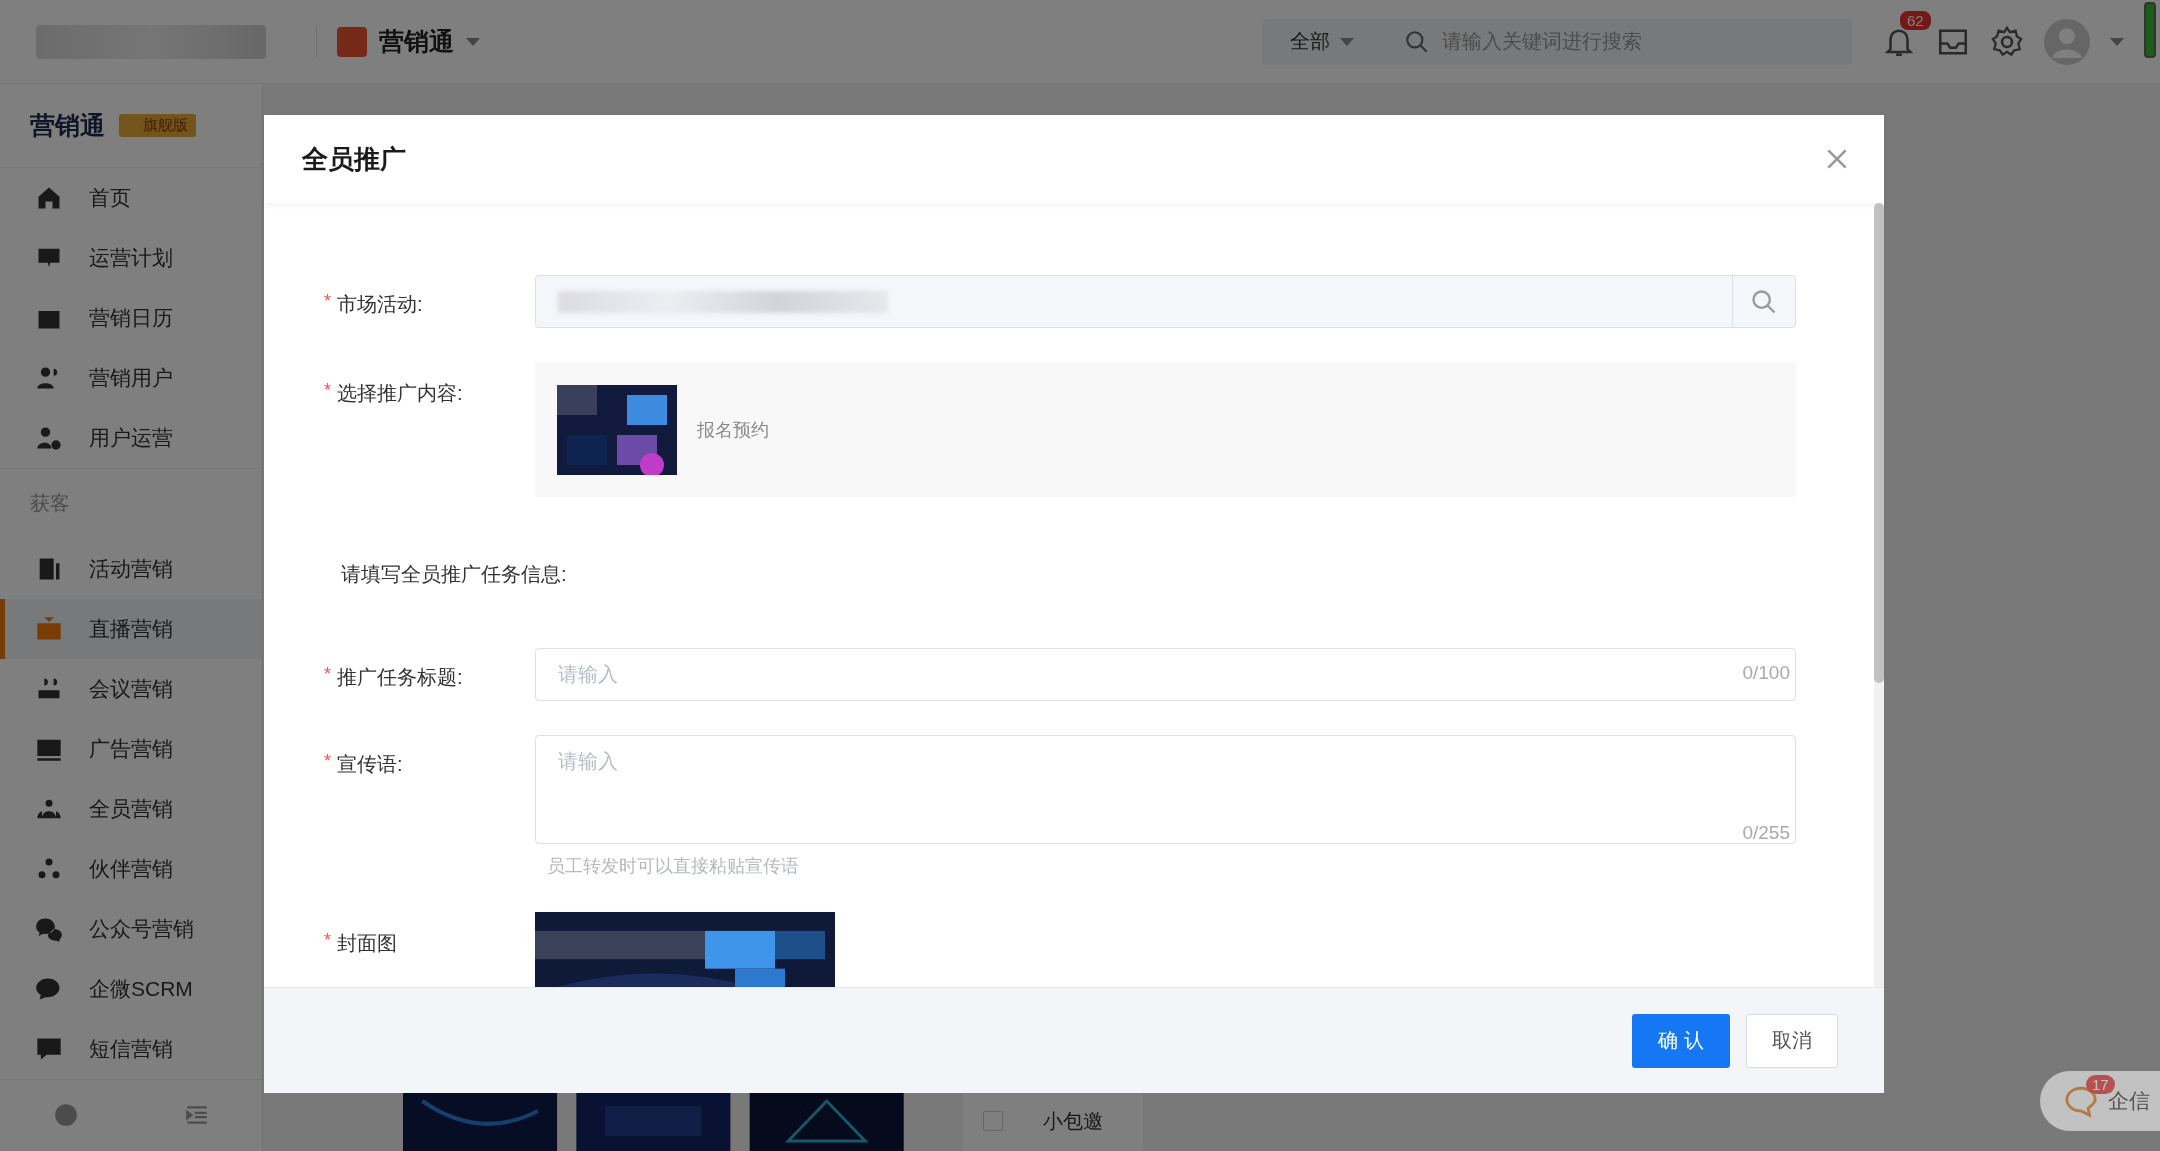  Describe the element at coordinates (380, 304) in the screenshot. I see `field-label: 市场活动:` at that location.